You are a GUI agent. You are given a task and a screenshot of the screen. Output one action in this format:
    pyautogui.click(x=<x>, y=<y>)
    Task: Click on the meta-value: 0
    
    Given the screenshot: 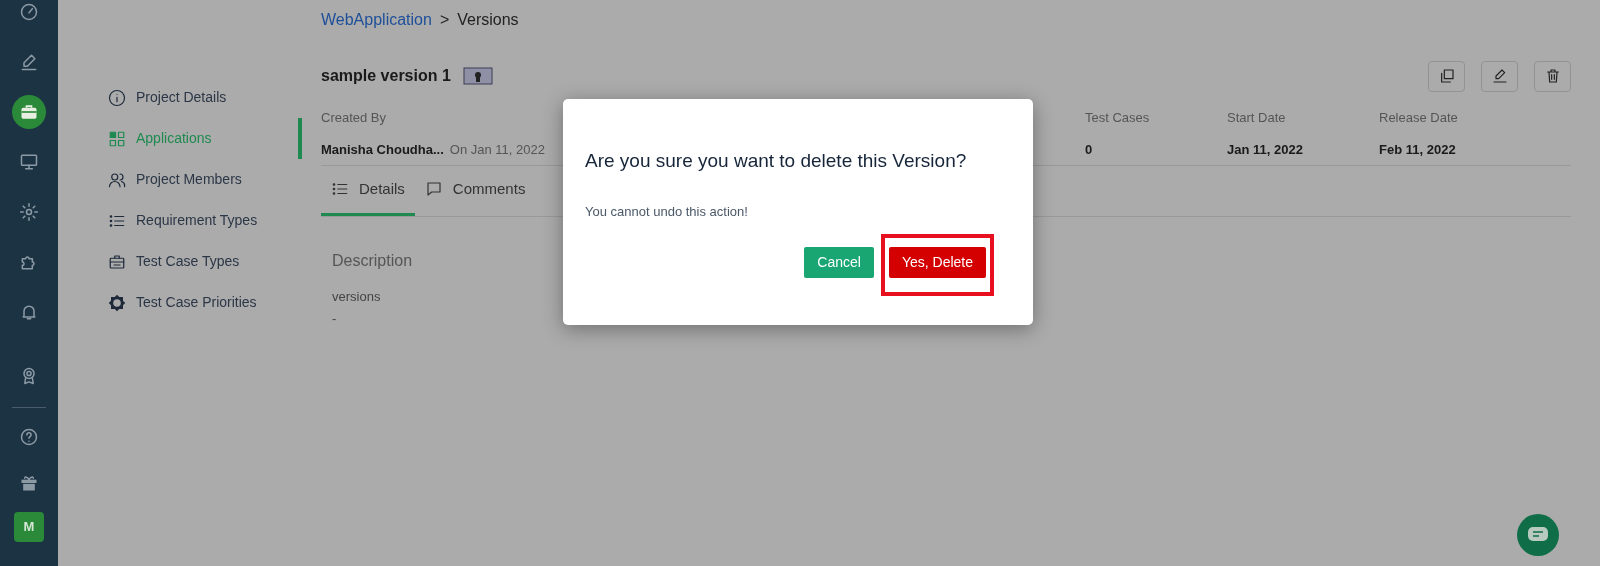 What is the action you would take?
    pyautogui.click(x=1089, y=149)
    